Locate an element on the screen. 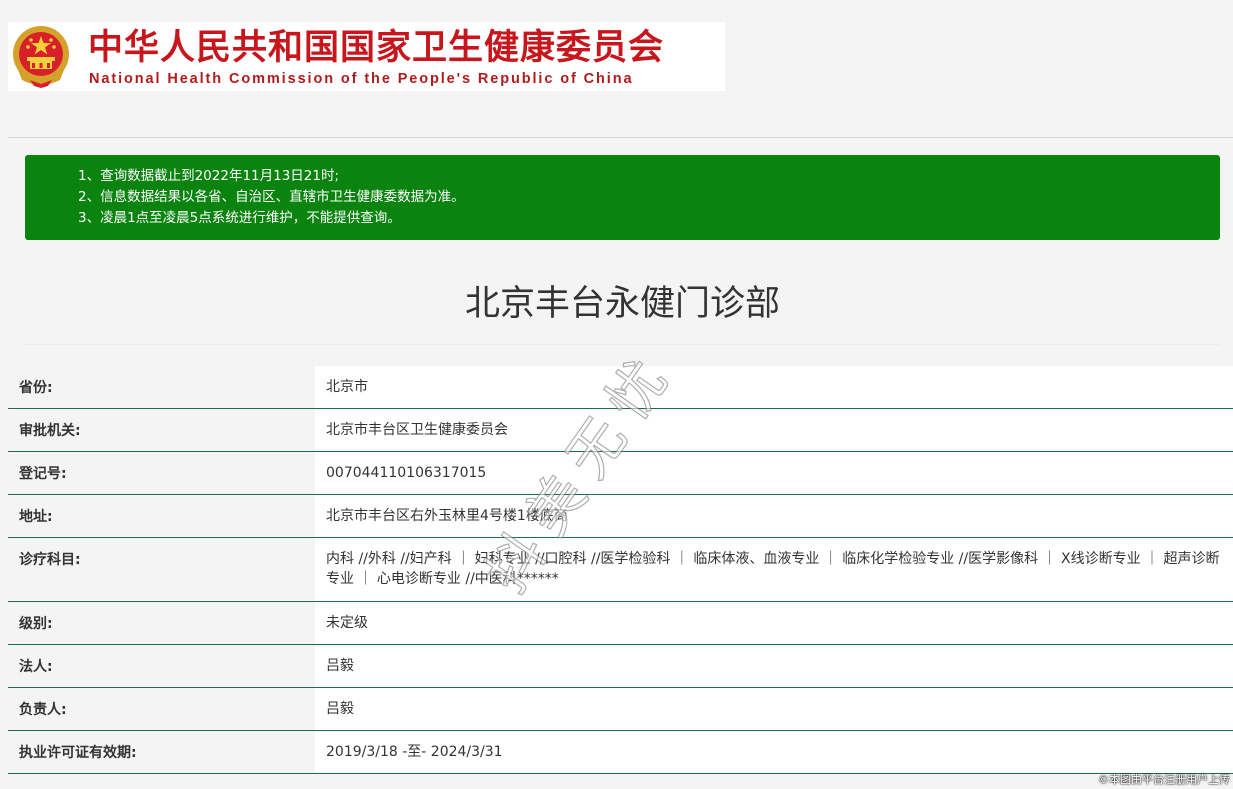  notice-line: 3、凌晨1点至凌晨5点系统进行维护，不能提供查询。 is located at coordinates (239, 218).